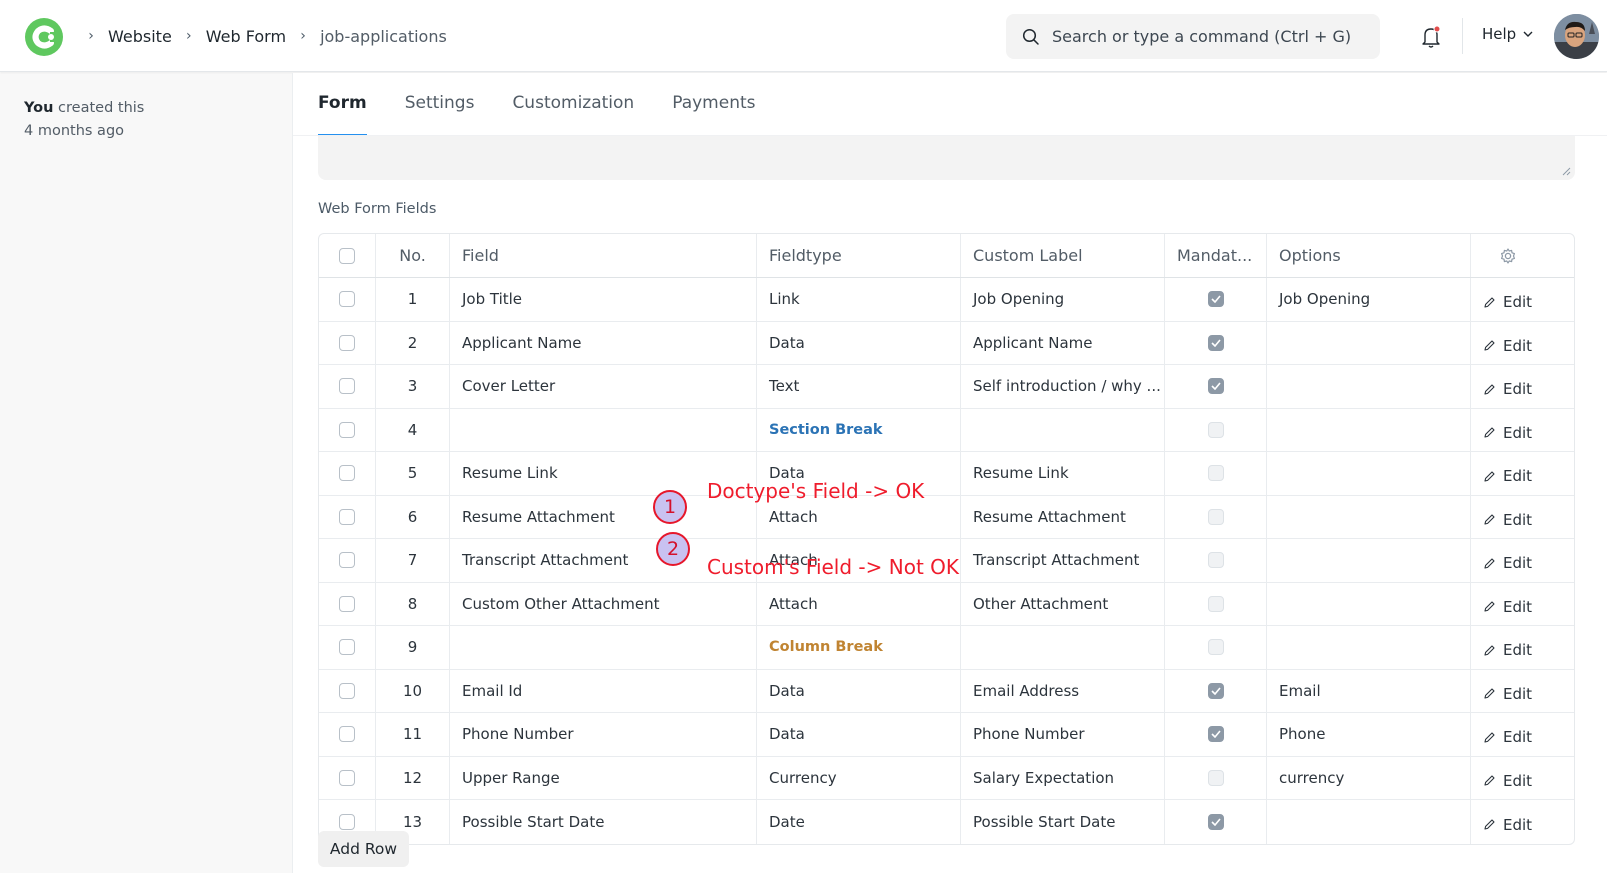 Image resolution: width=1607 pixels, height=873 pixels. Describe the element at coordinates (1369, 734) in the screenshot. I see `row-options: Phone` at that location.